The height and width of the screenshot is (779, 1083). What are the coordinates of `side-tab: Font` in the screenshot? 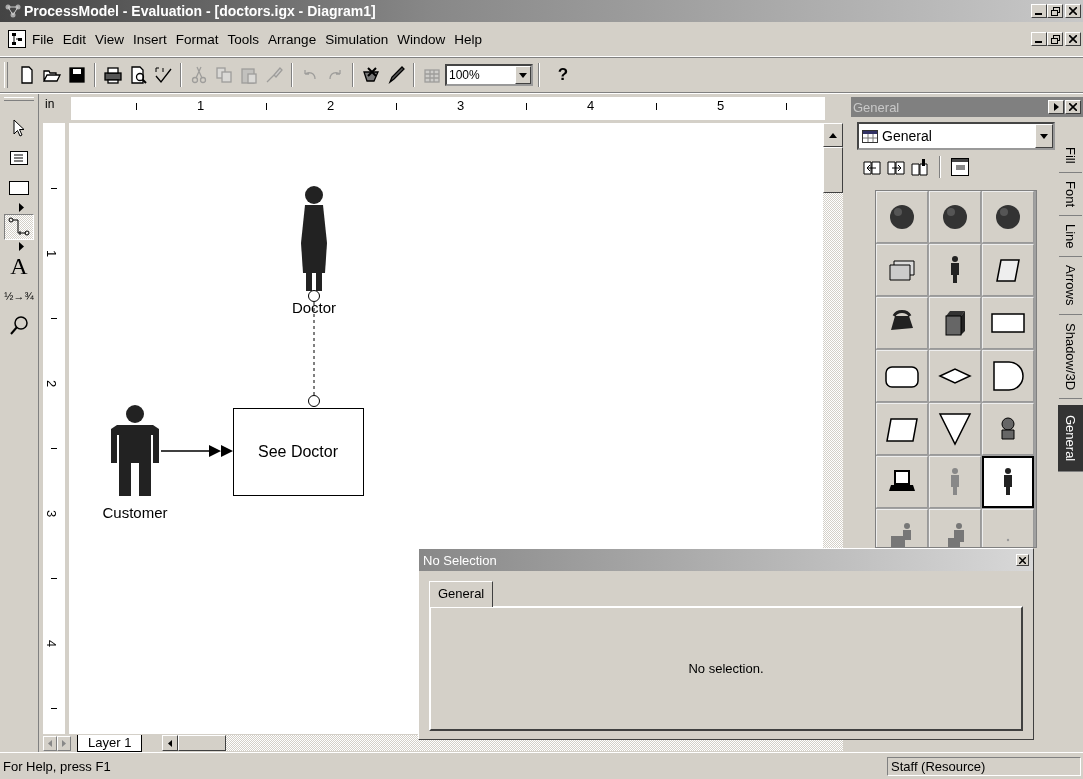 It's located at (1070, 194).